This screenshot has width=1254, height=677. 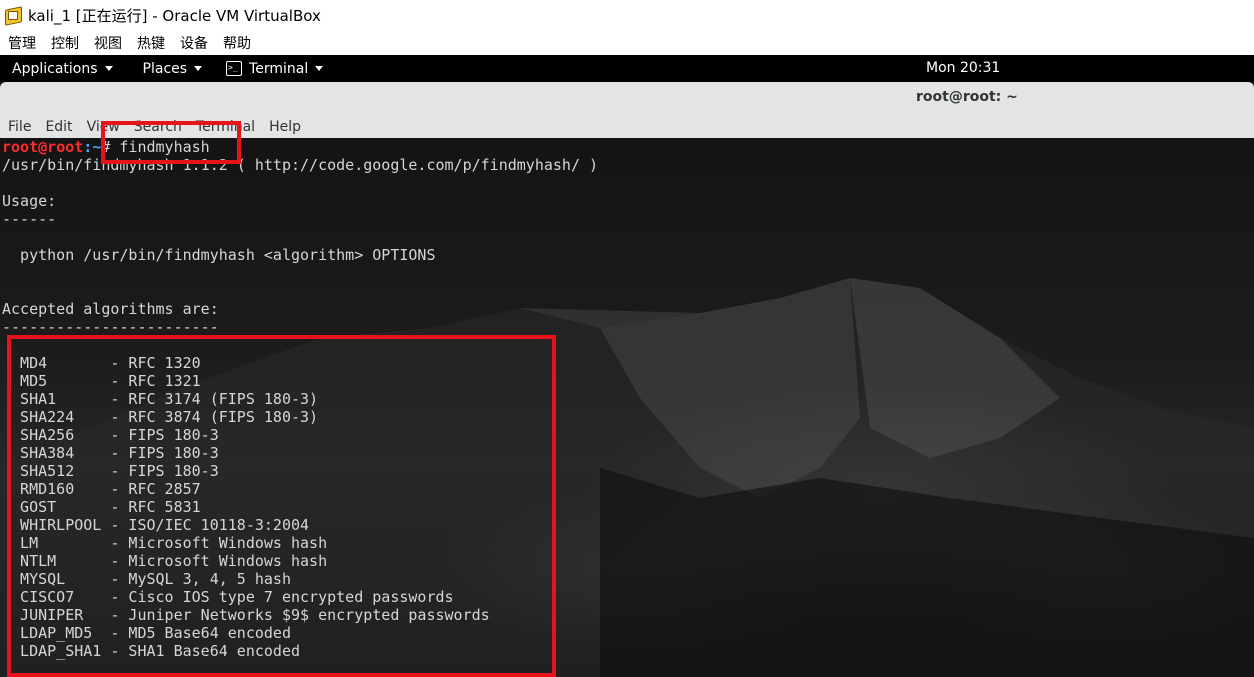 What do you see at coordinates (19, 127) in the screenshot?
I see `menu-file: File` at bounding box center [19, 127].